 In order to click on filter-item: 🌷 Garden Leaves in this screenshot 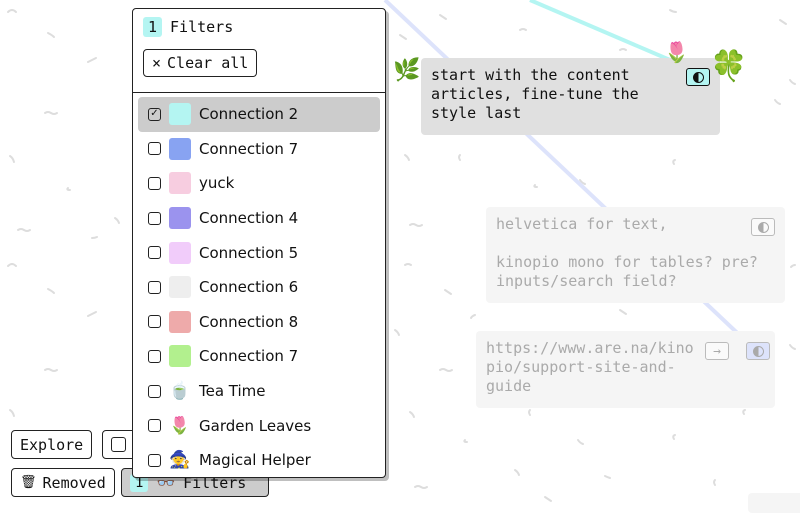, I will do `click(259, 425)`.